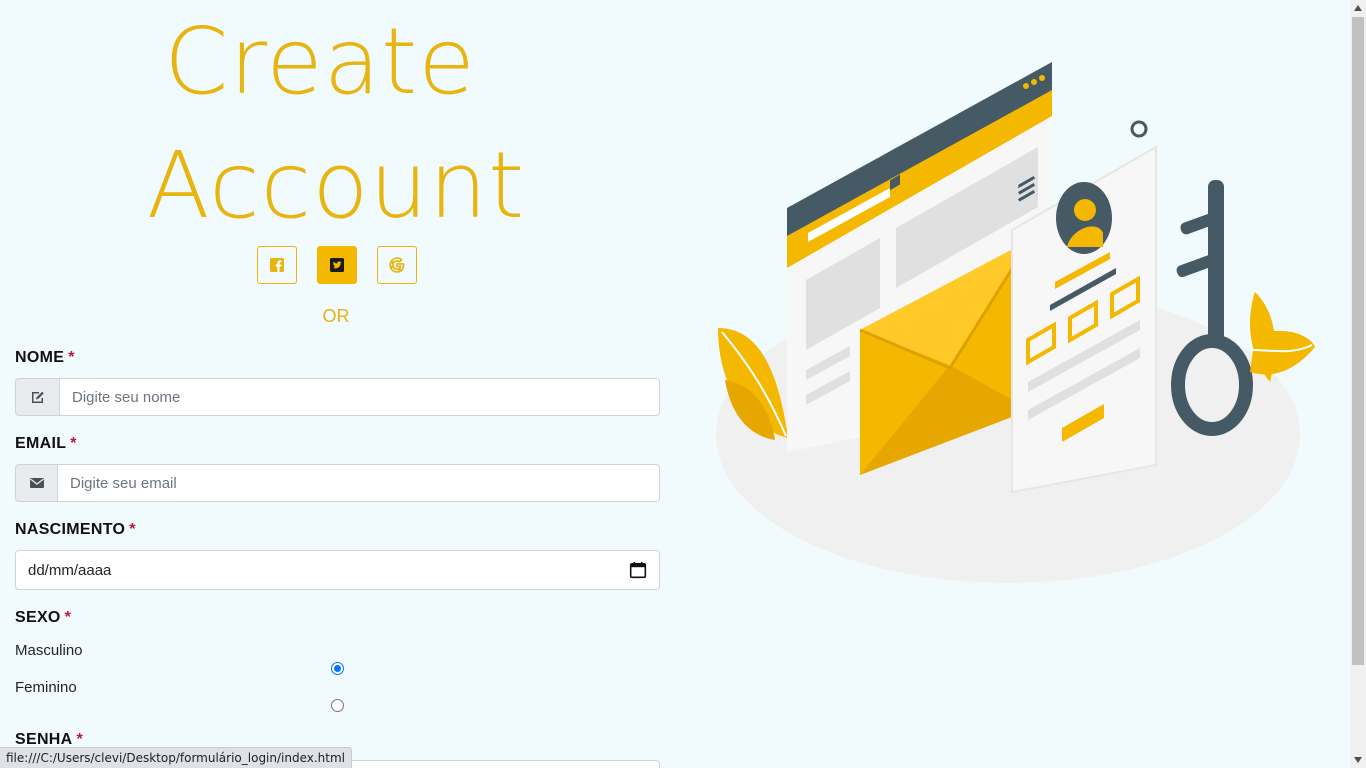 This screenshot has width=1366, height=768. I want to click on scroll-thumb, so click(1358, 341).